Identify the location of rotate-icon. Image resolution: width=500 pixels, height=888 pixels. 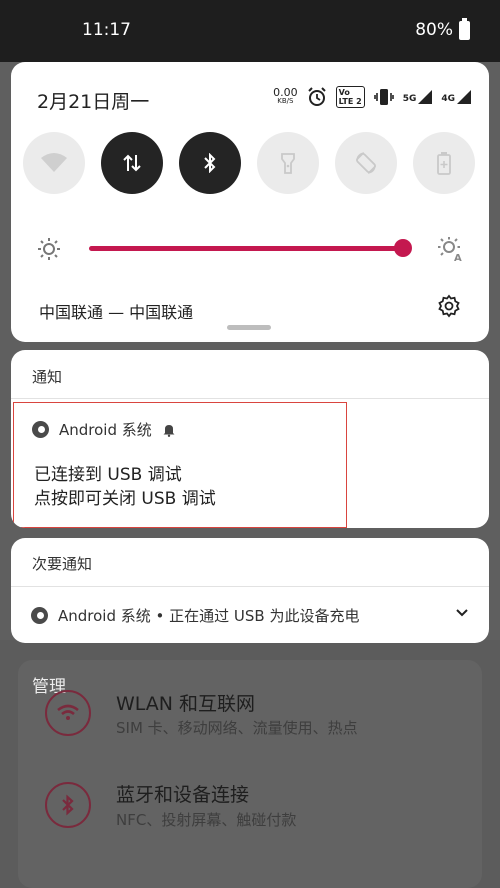
(366, 163).